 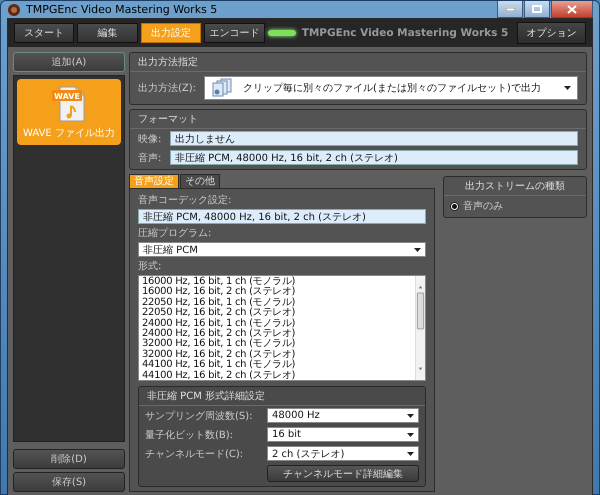 What do you see at coordinates (107, 33) in the screenshot?
I see `nav-tab: 編集` at bounding box center [107, 33].